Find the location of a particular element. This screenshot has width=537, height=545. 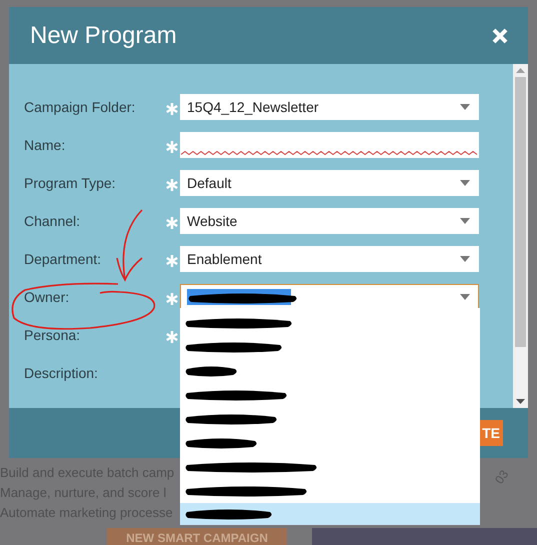

field-label: Department: is located at coordinates (63, 259).